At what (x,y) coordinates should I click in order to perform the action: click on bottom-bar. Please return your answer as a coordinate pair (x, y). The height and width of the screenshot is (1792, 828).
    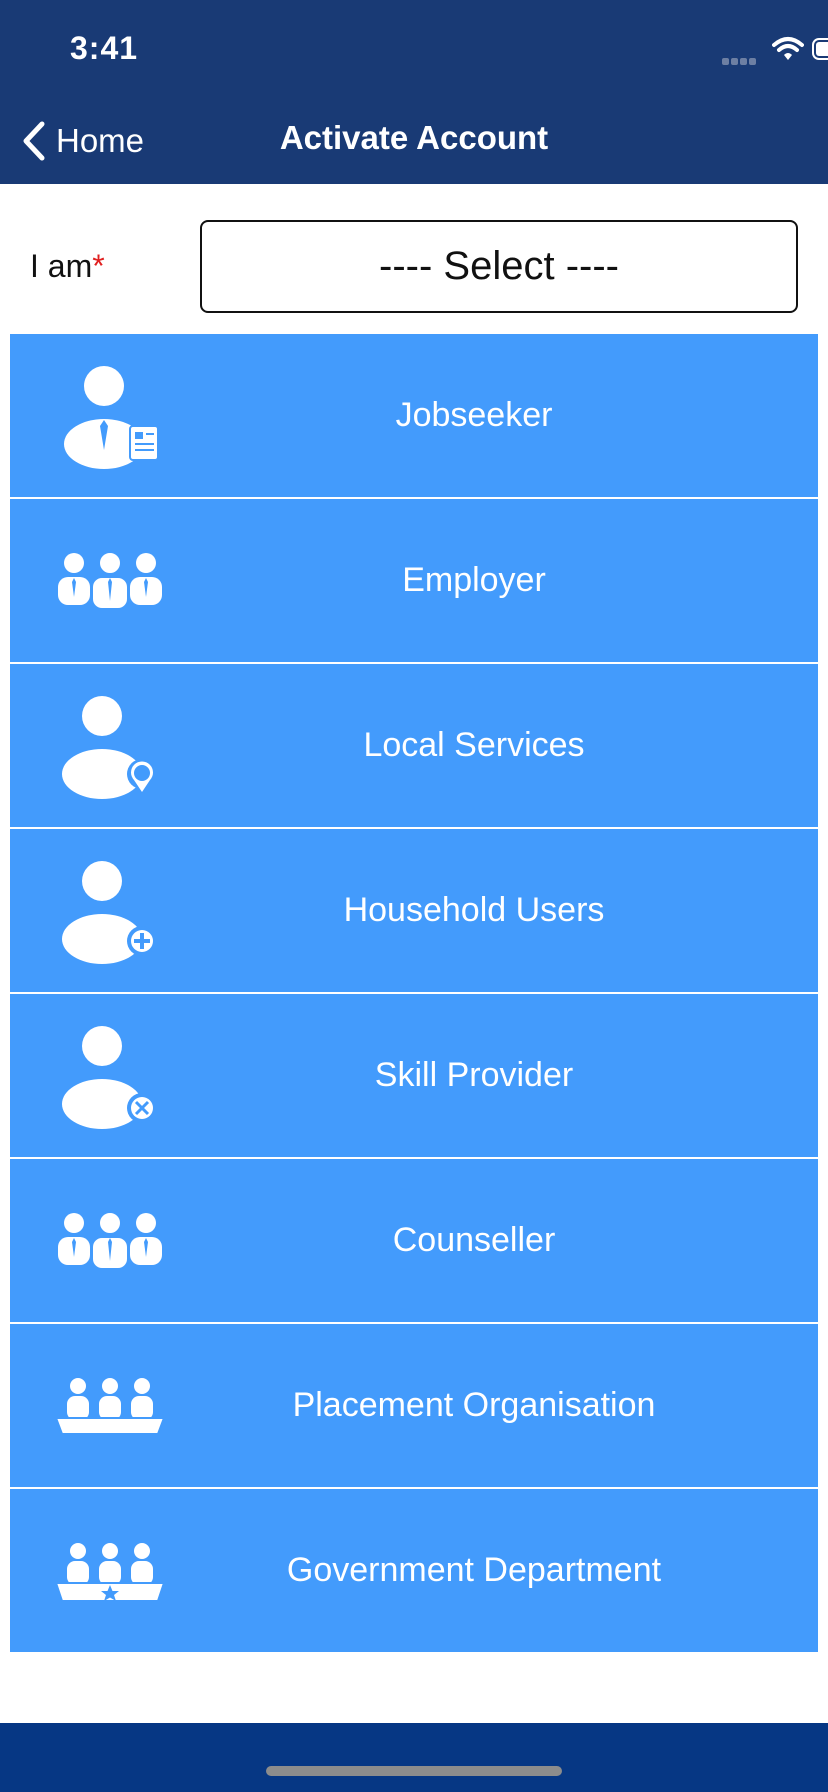
    Looking at the image, I should click on (414, 1757).